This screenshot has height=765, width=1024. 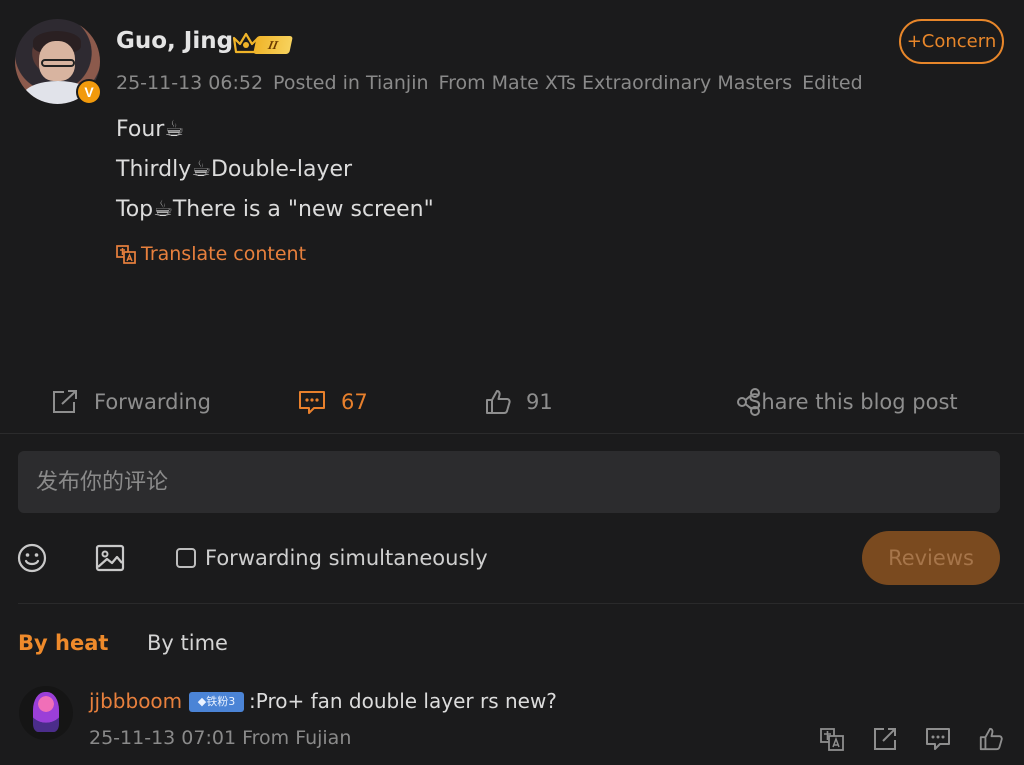 I want to click on post-text-line: Top☕There is a "new screen", so click(x=275, y=209).